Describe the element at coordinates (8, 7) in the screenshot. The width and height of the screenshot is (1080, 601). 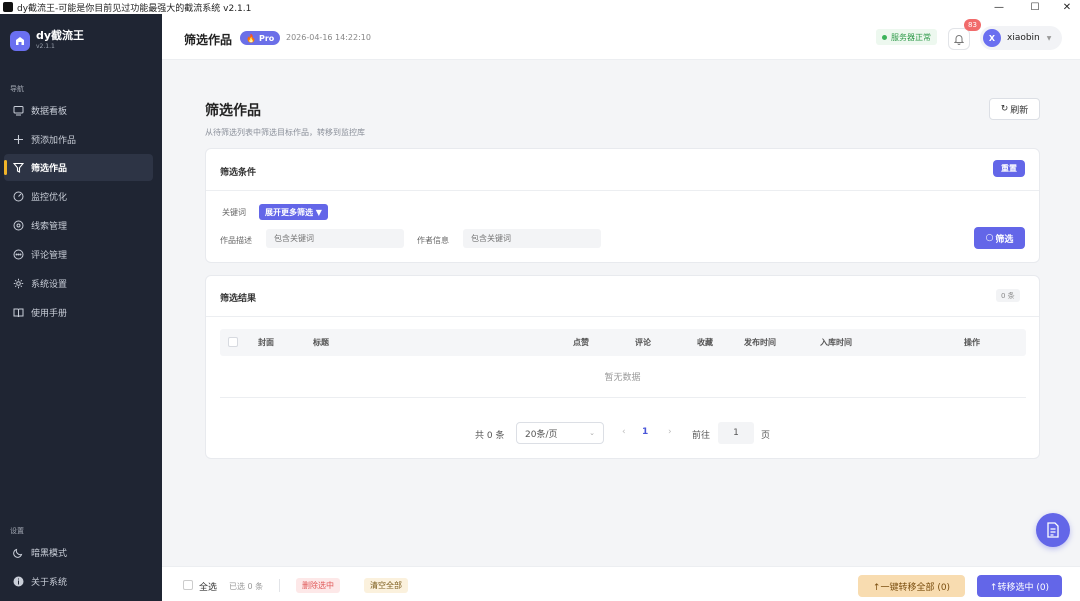
I see `app-icon` at that location.